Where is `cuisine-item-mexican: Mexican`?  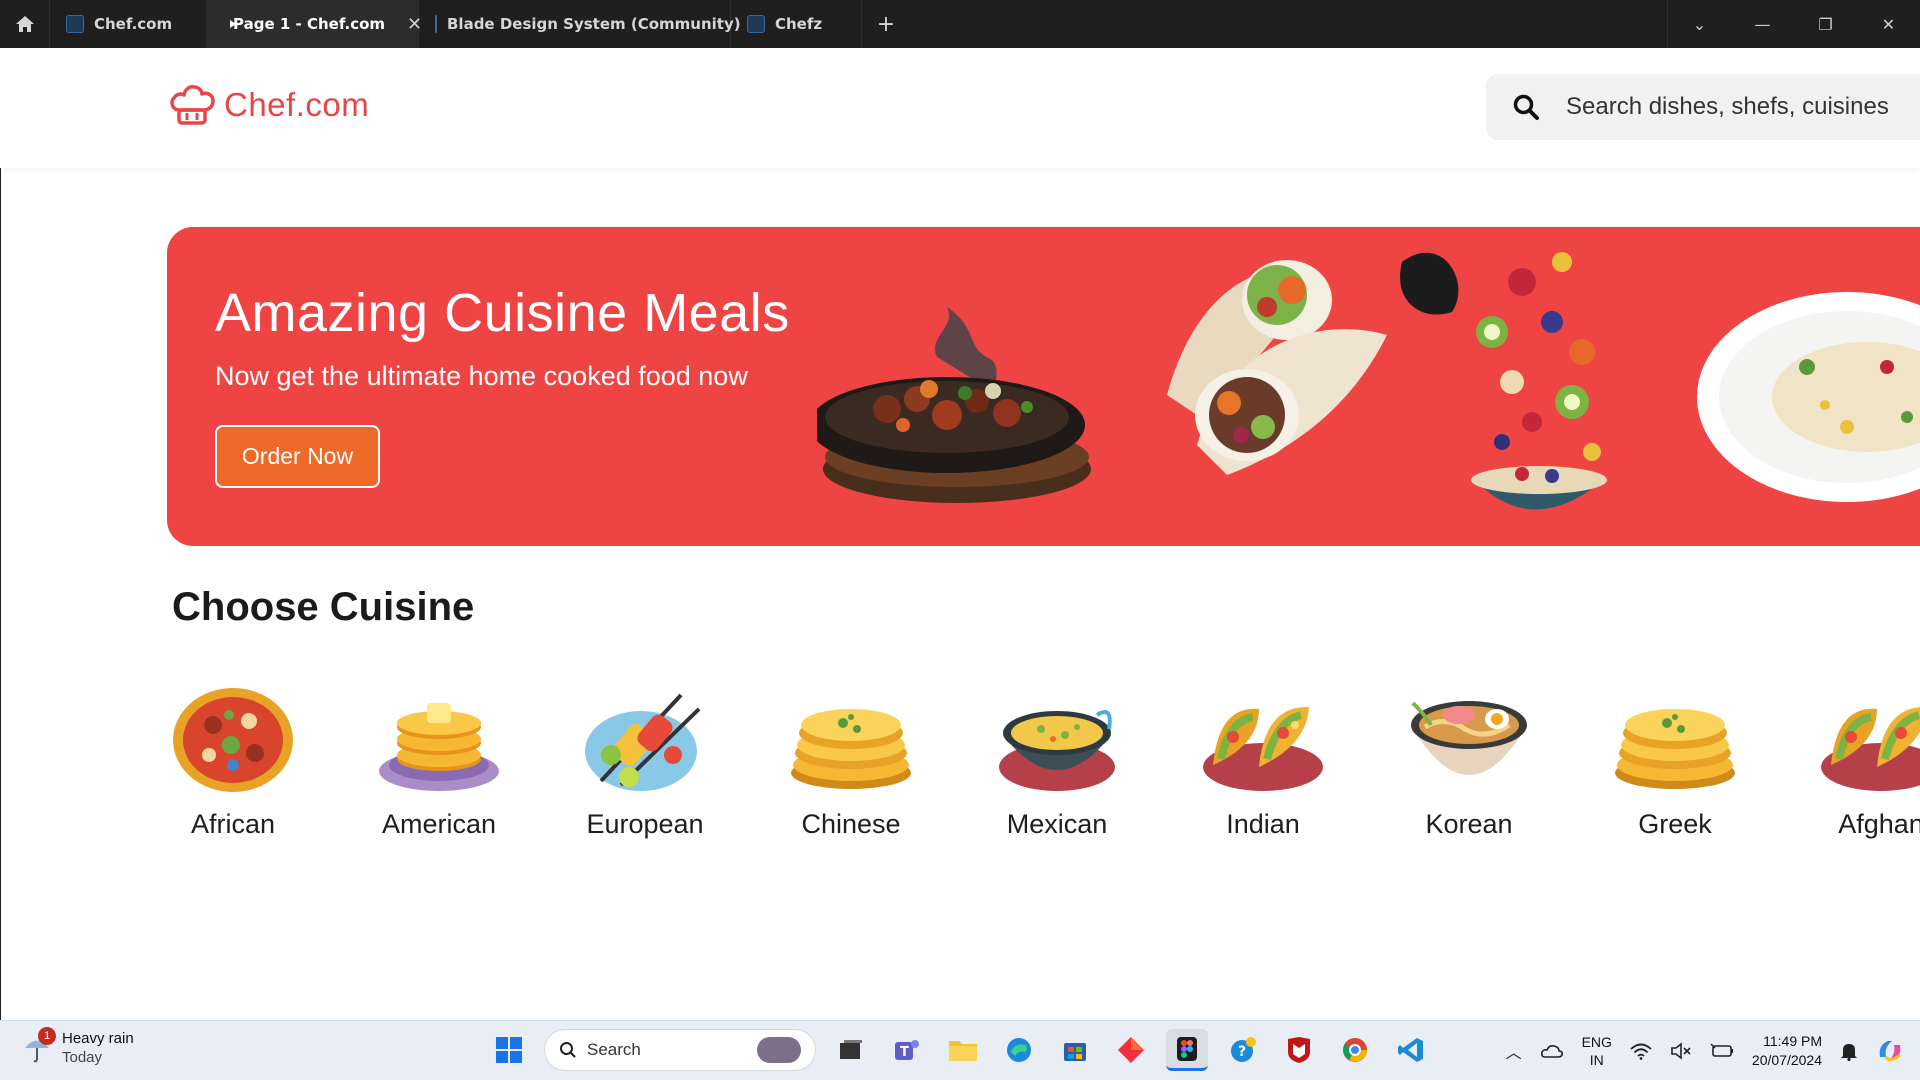
cuisine-item-mexican: Mexican is located at coordinates (1057, 762).